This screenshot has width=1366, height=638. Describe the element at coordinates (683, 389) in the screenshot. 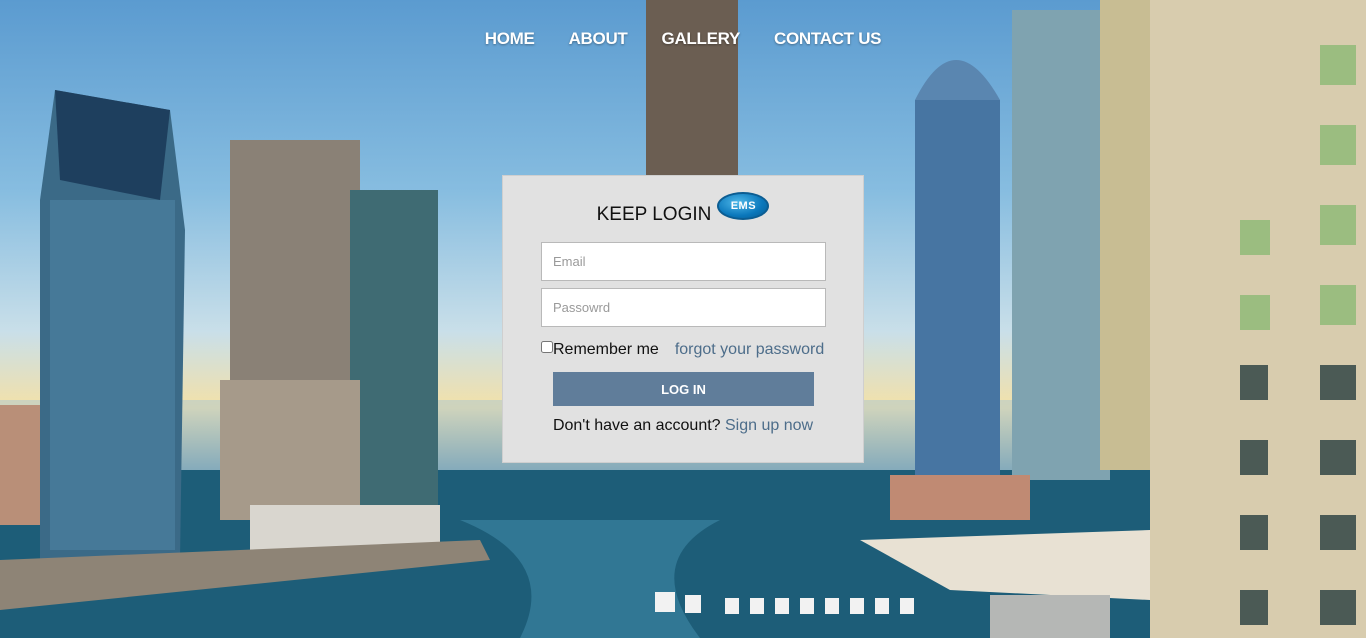

I see `login-button: LOG IN` at that location.